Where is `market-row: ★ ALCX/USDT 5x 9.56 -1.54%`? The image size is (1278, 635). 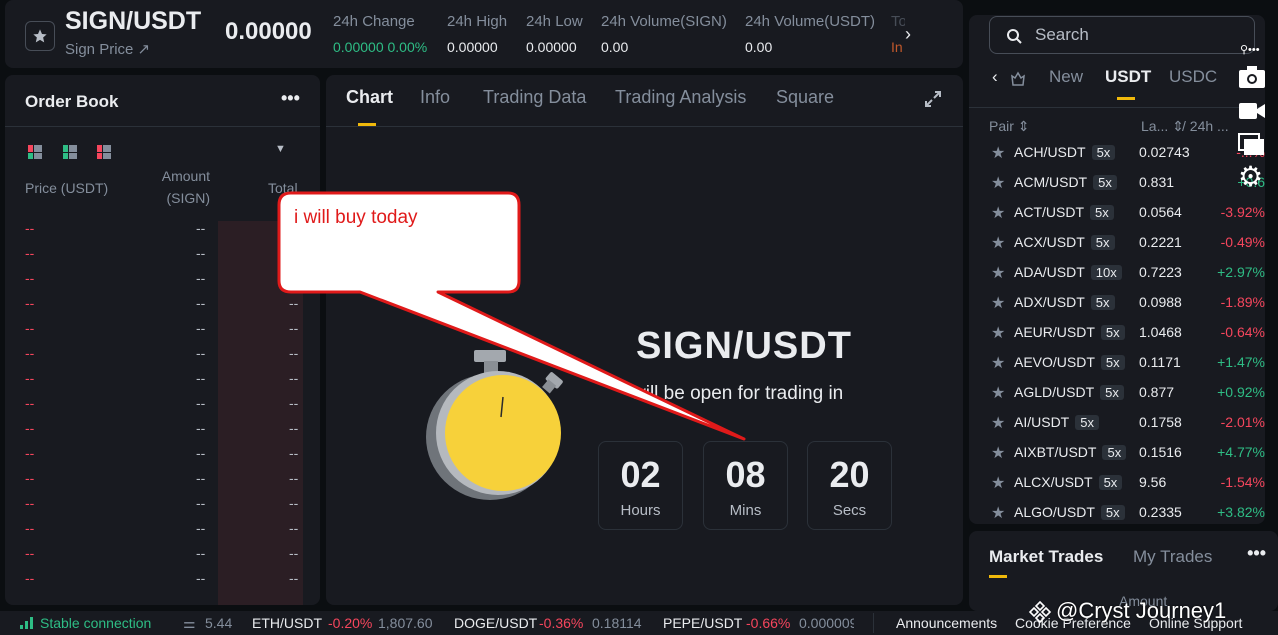 market-row: ★ ALCX/USDT 5x 9.56 -1.54% is located at coordinates (1117, 488).